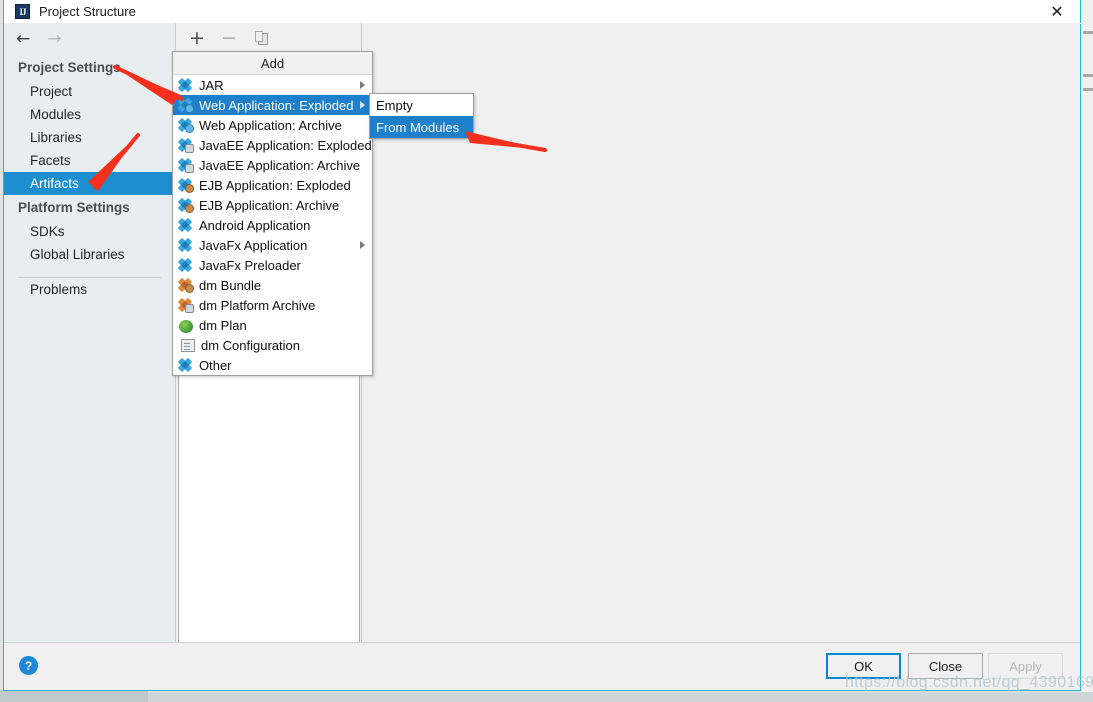 This screenshot has width=1093, height=702. What do you see at coordinates (211, 85) in the screenshot?
I see `menu-item-label: JAR` at bounding box center [211, 85].